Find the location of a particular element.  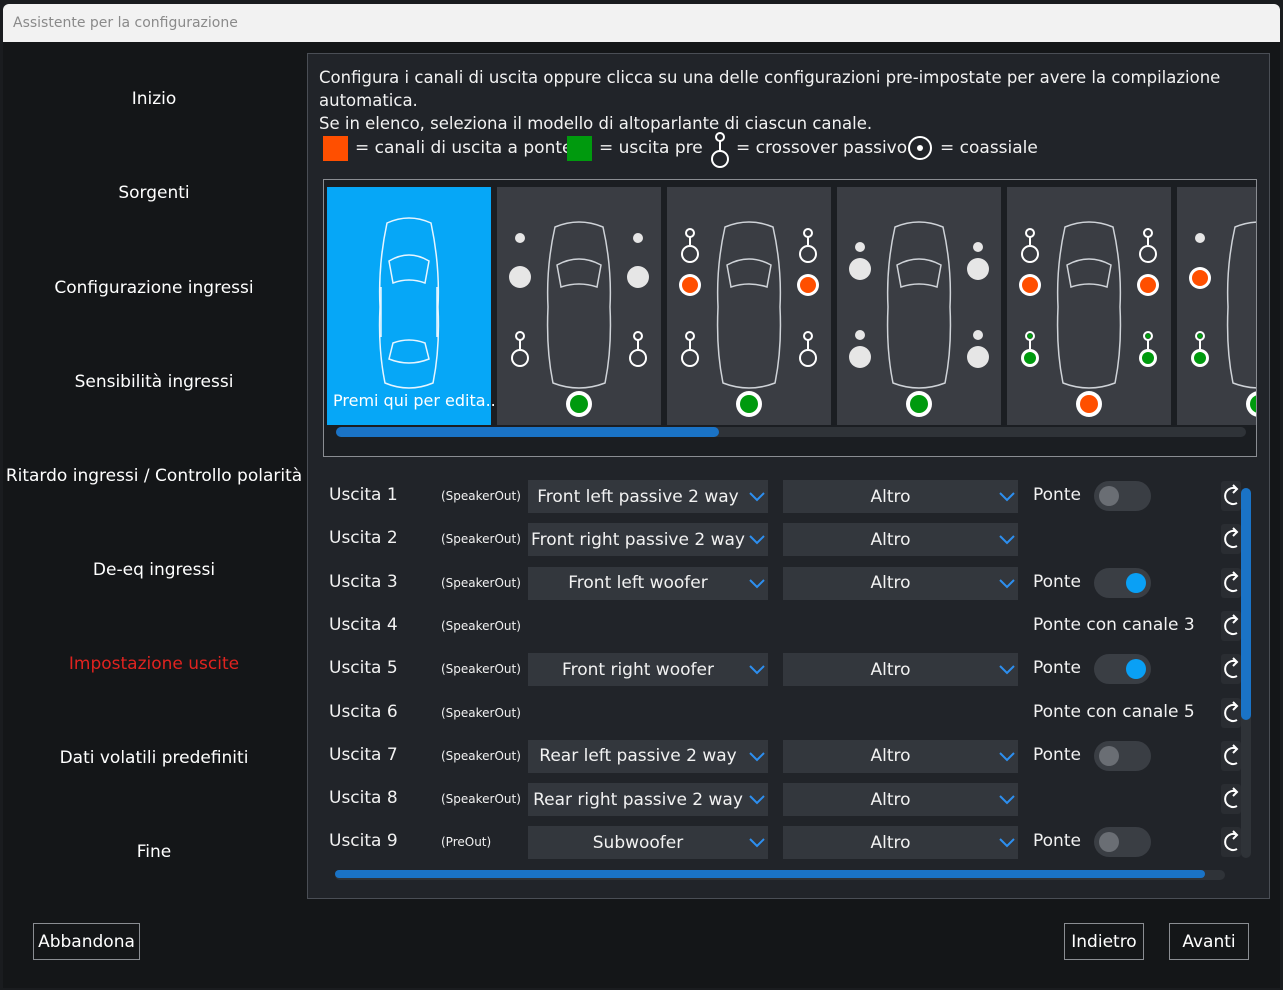

output-name: Uscita 2 is located at coordinates (363, 538).